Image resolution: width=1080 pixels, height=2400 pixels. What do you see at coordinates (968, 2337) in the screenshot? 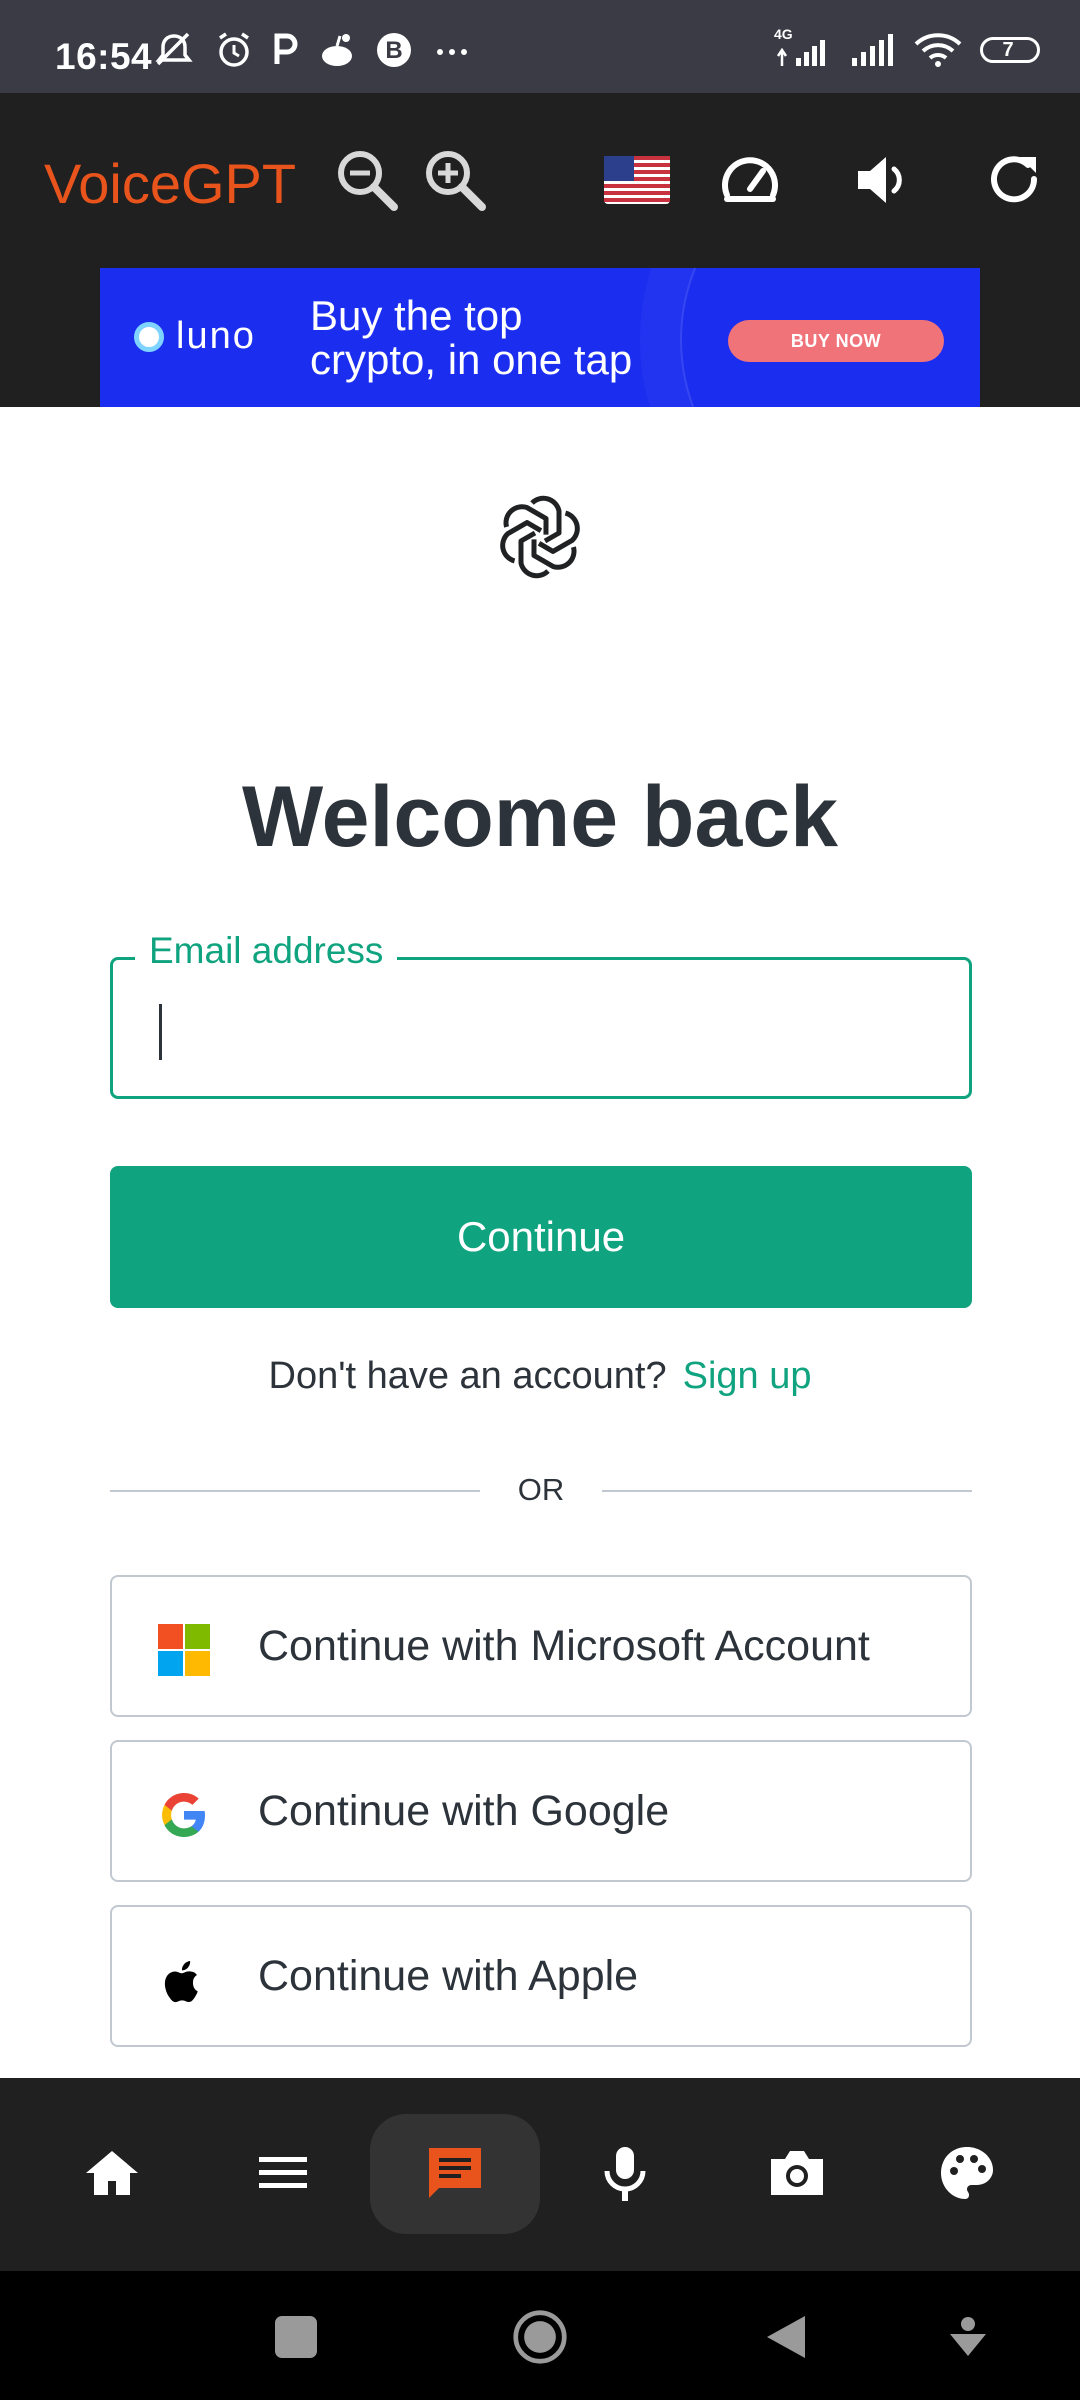
I see `dropdown-button` at bounding box center [968, 2337].